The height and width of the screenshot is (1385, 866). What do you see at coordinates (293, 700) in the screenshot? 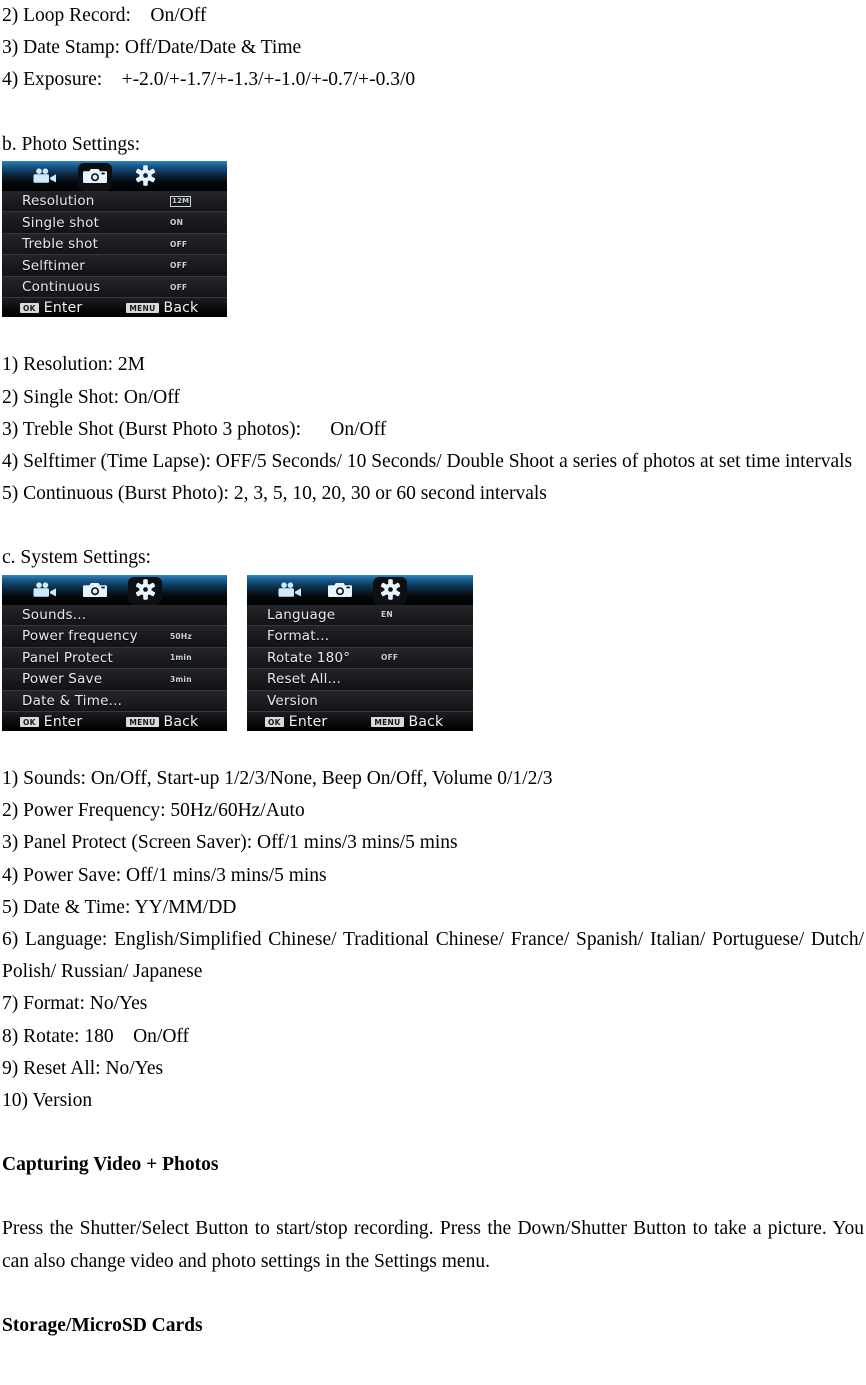
I see `osd-menu-row-label: Version` at bounding box center [293, 700].